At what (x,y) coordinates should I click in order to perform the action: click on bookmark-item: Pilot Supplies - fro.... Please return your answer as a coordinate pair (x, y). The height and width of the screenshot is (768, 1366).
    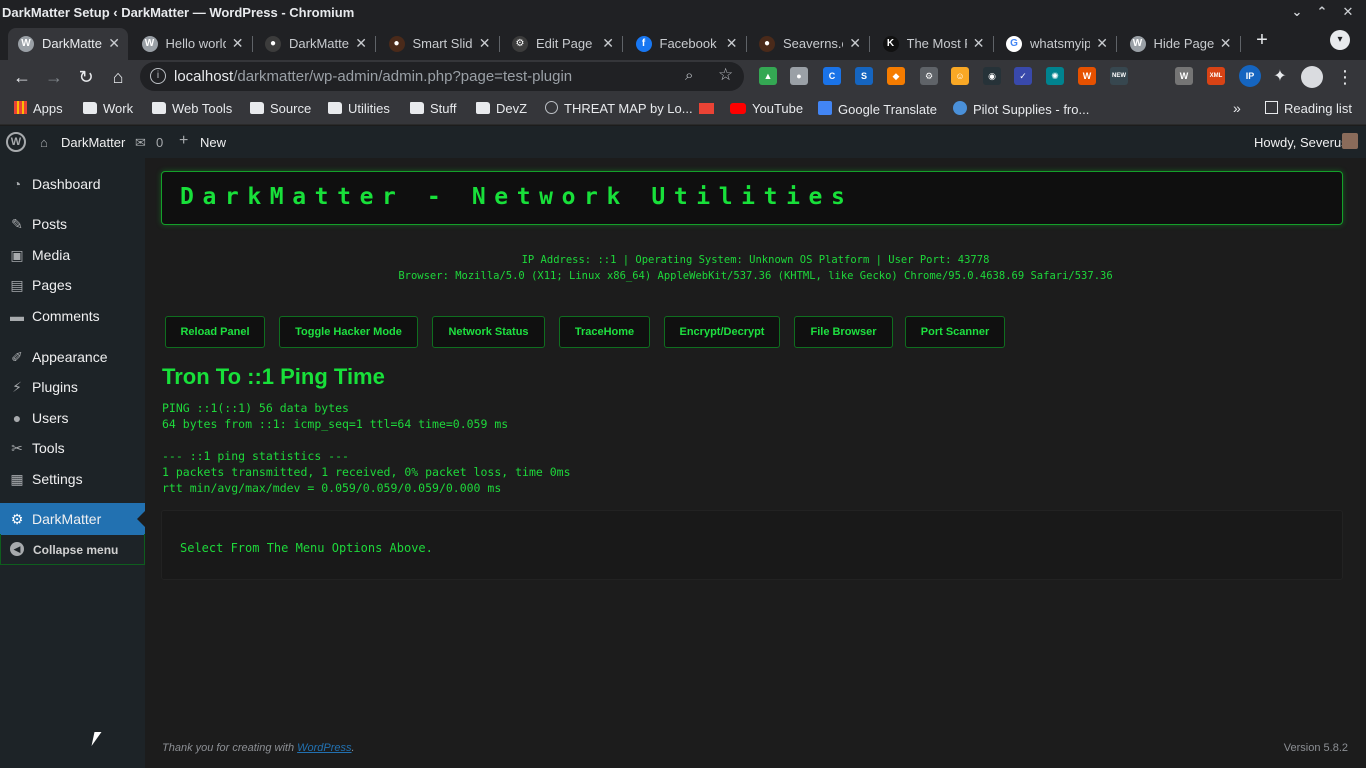
    Looking at the image, I should click on (1021, 109).